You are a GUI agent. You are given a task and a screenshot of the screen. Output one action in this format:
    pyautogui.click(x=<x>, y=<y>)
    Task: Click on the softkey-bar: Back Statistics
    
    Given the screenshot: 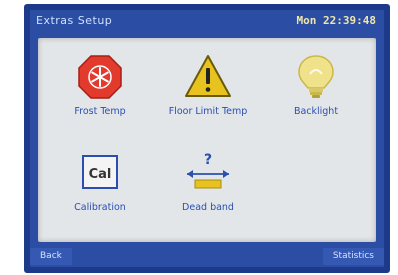 What is the action you would take?
    pyautogui.click(x=207, y=256)
    